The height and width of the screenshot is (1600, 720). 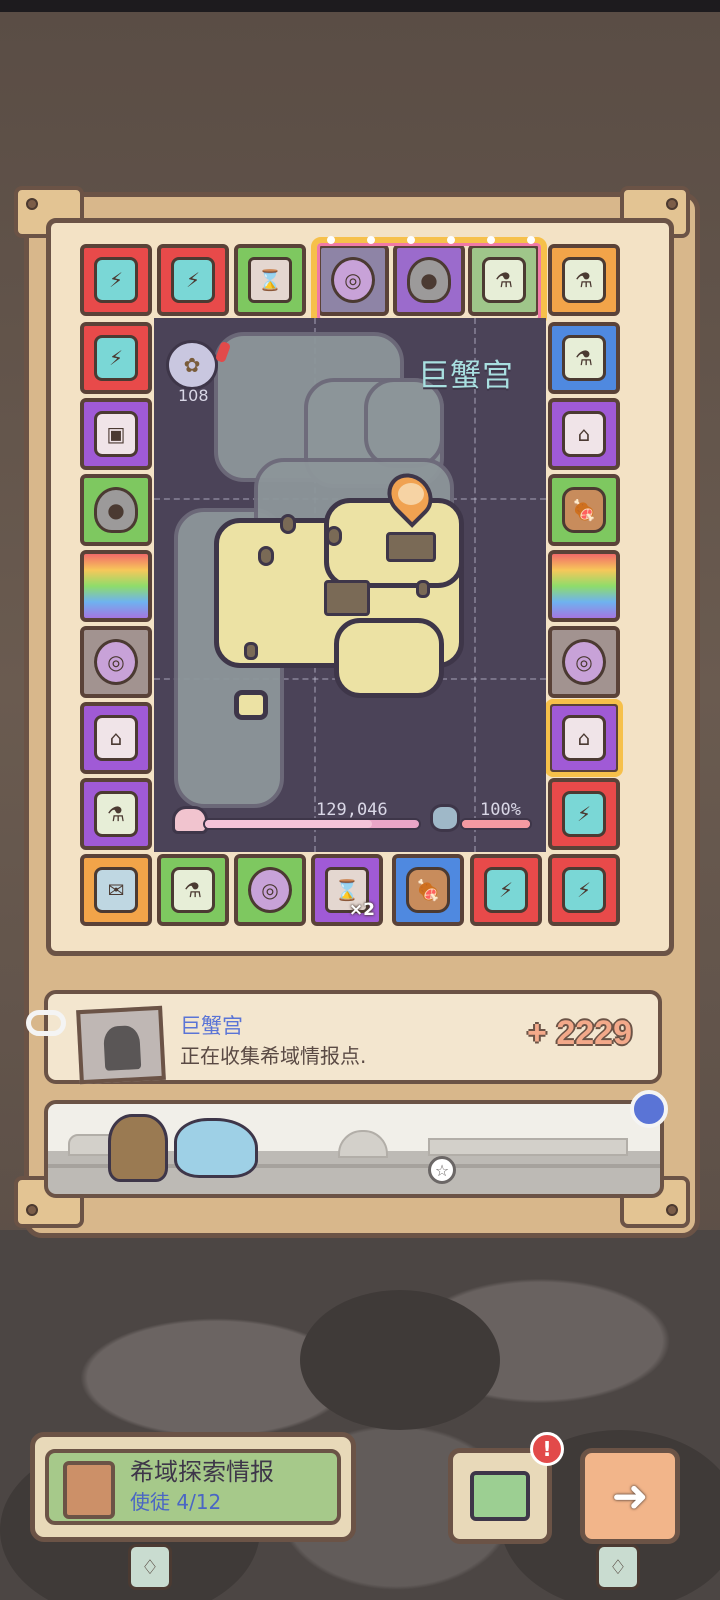 I want to click on island, so click(x=389, y=658).